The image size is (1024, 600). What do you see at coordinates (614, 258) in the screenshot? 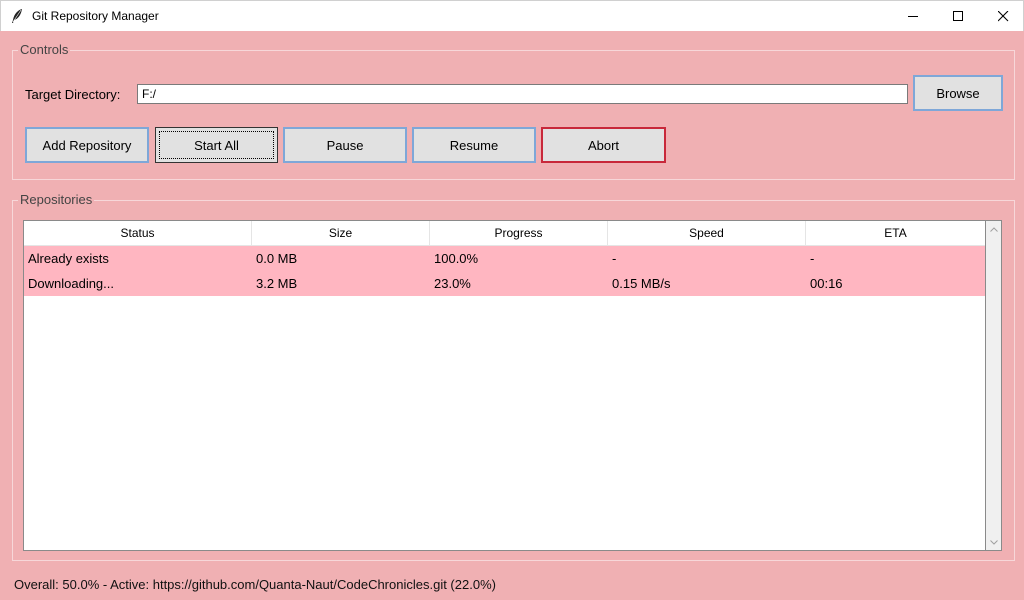
I see `cell-speed: -` at bounding box center [614, 258].